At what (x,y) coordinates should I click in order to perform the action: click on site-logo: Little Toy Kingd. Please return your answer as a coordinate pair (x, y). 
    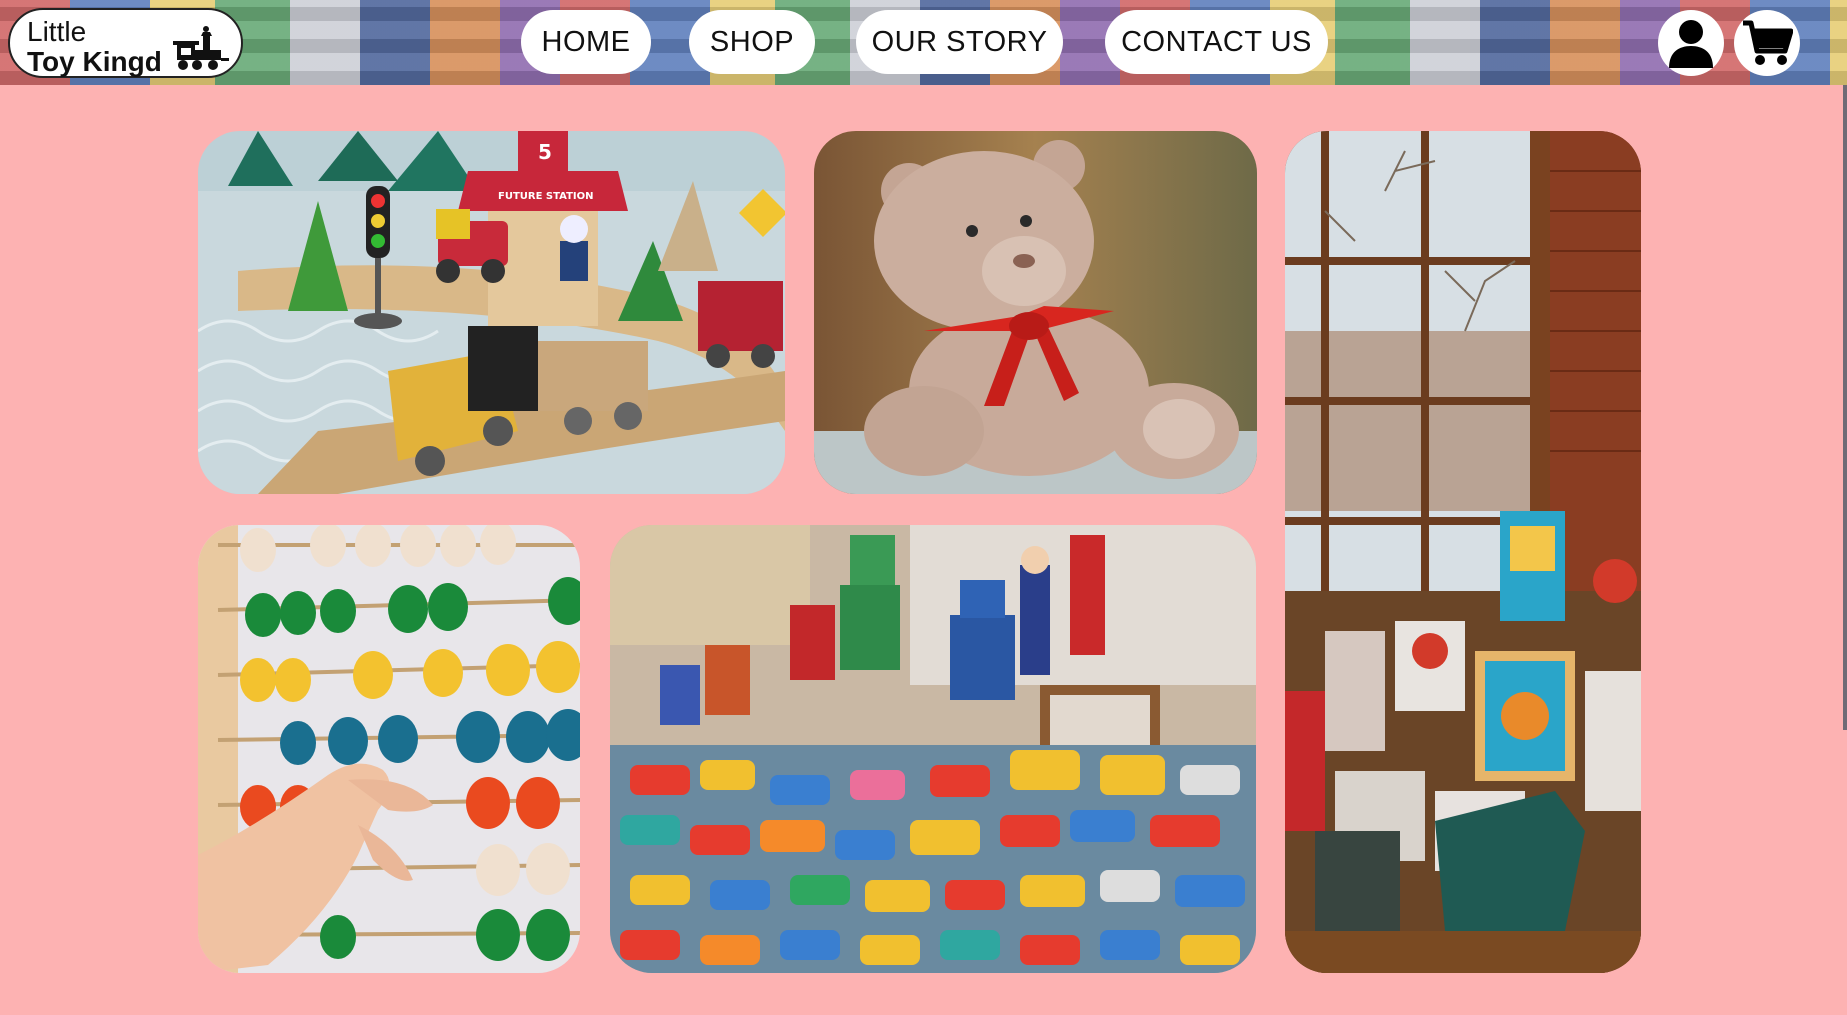
    Looking at the image, I should click on (125, 43).